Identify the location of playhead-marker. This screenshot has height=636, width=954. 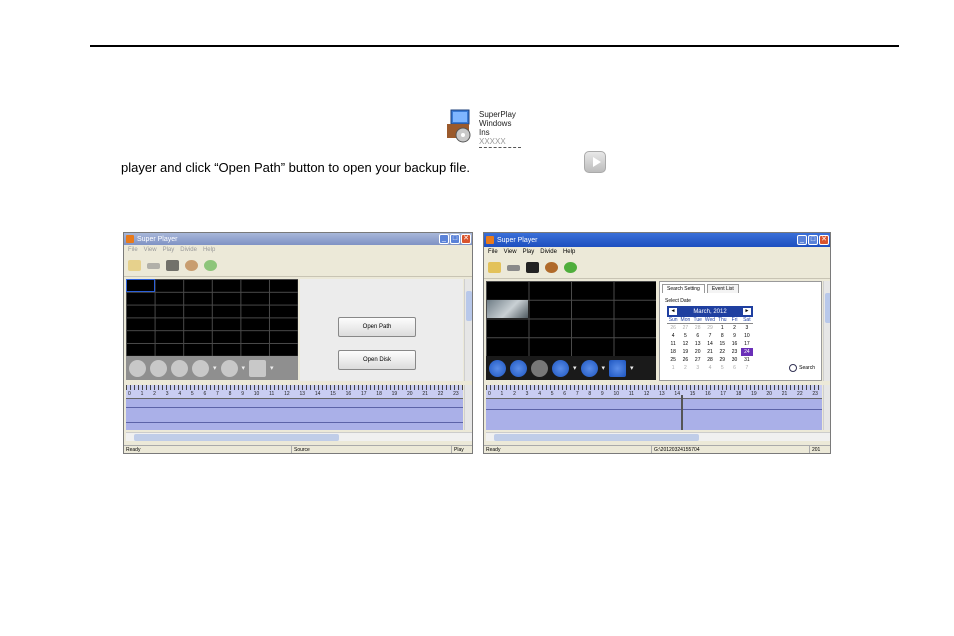
(682, 412).